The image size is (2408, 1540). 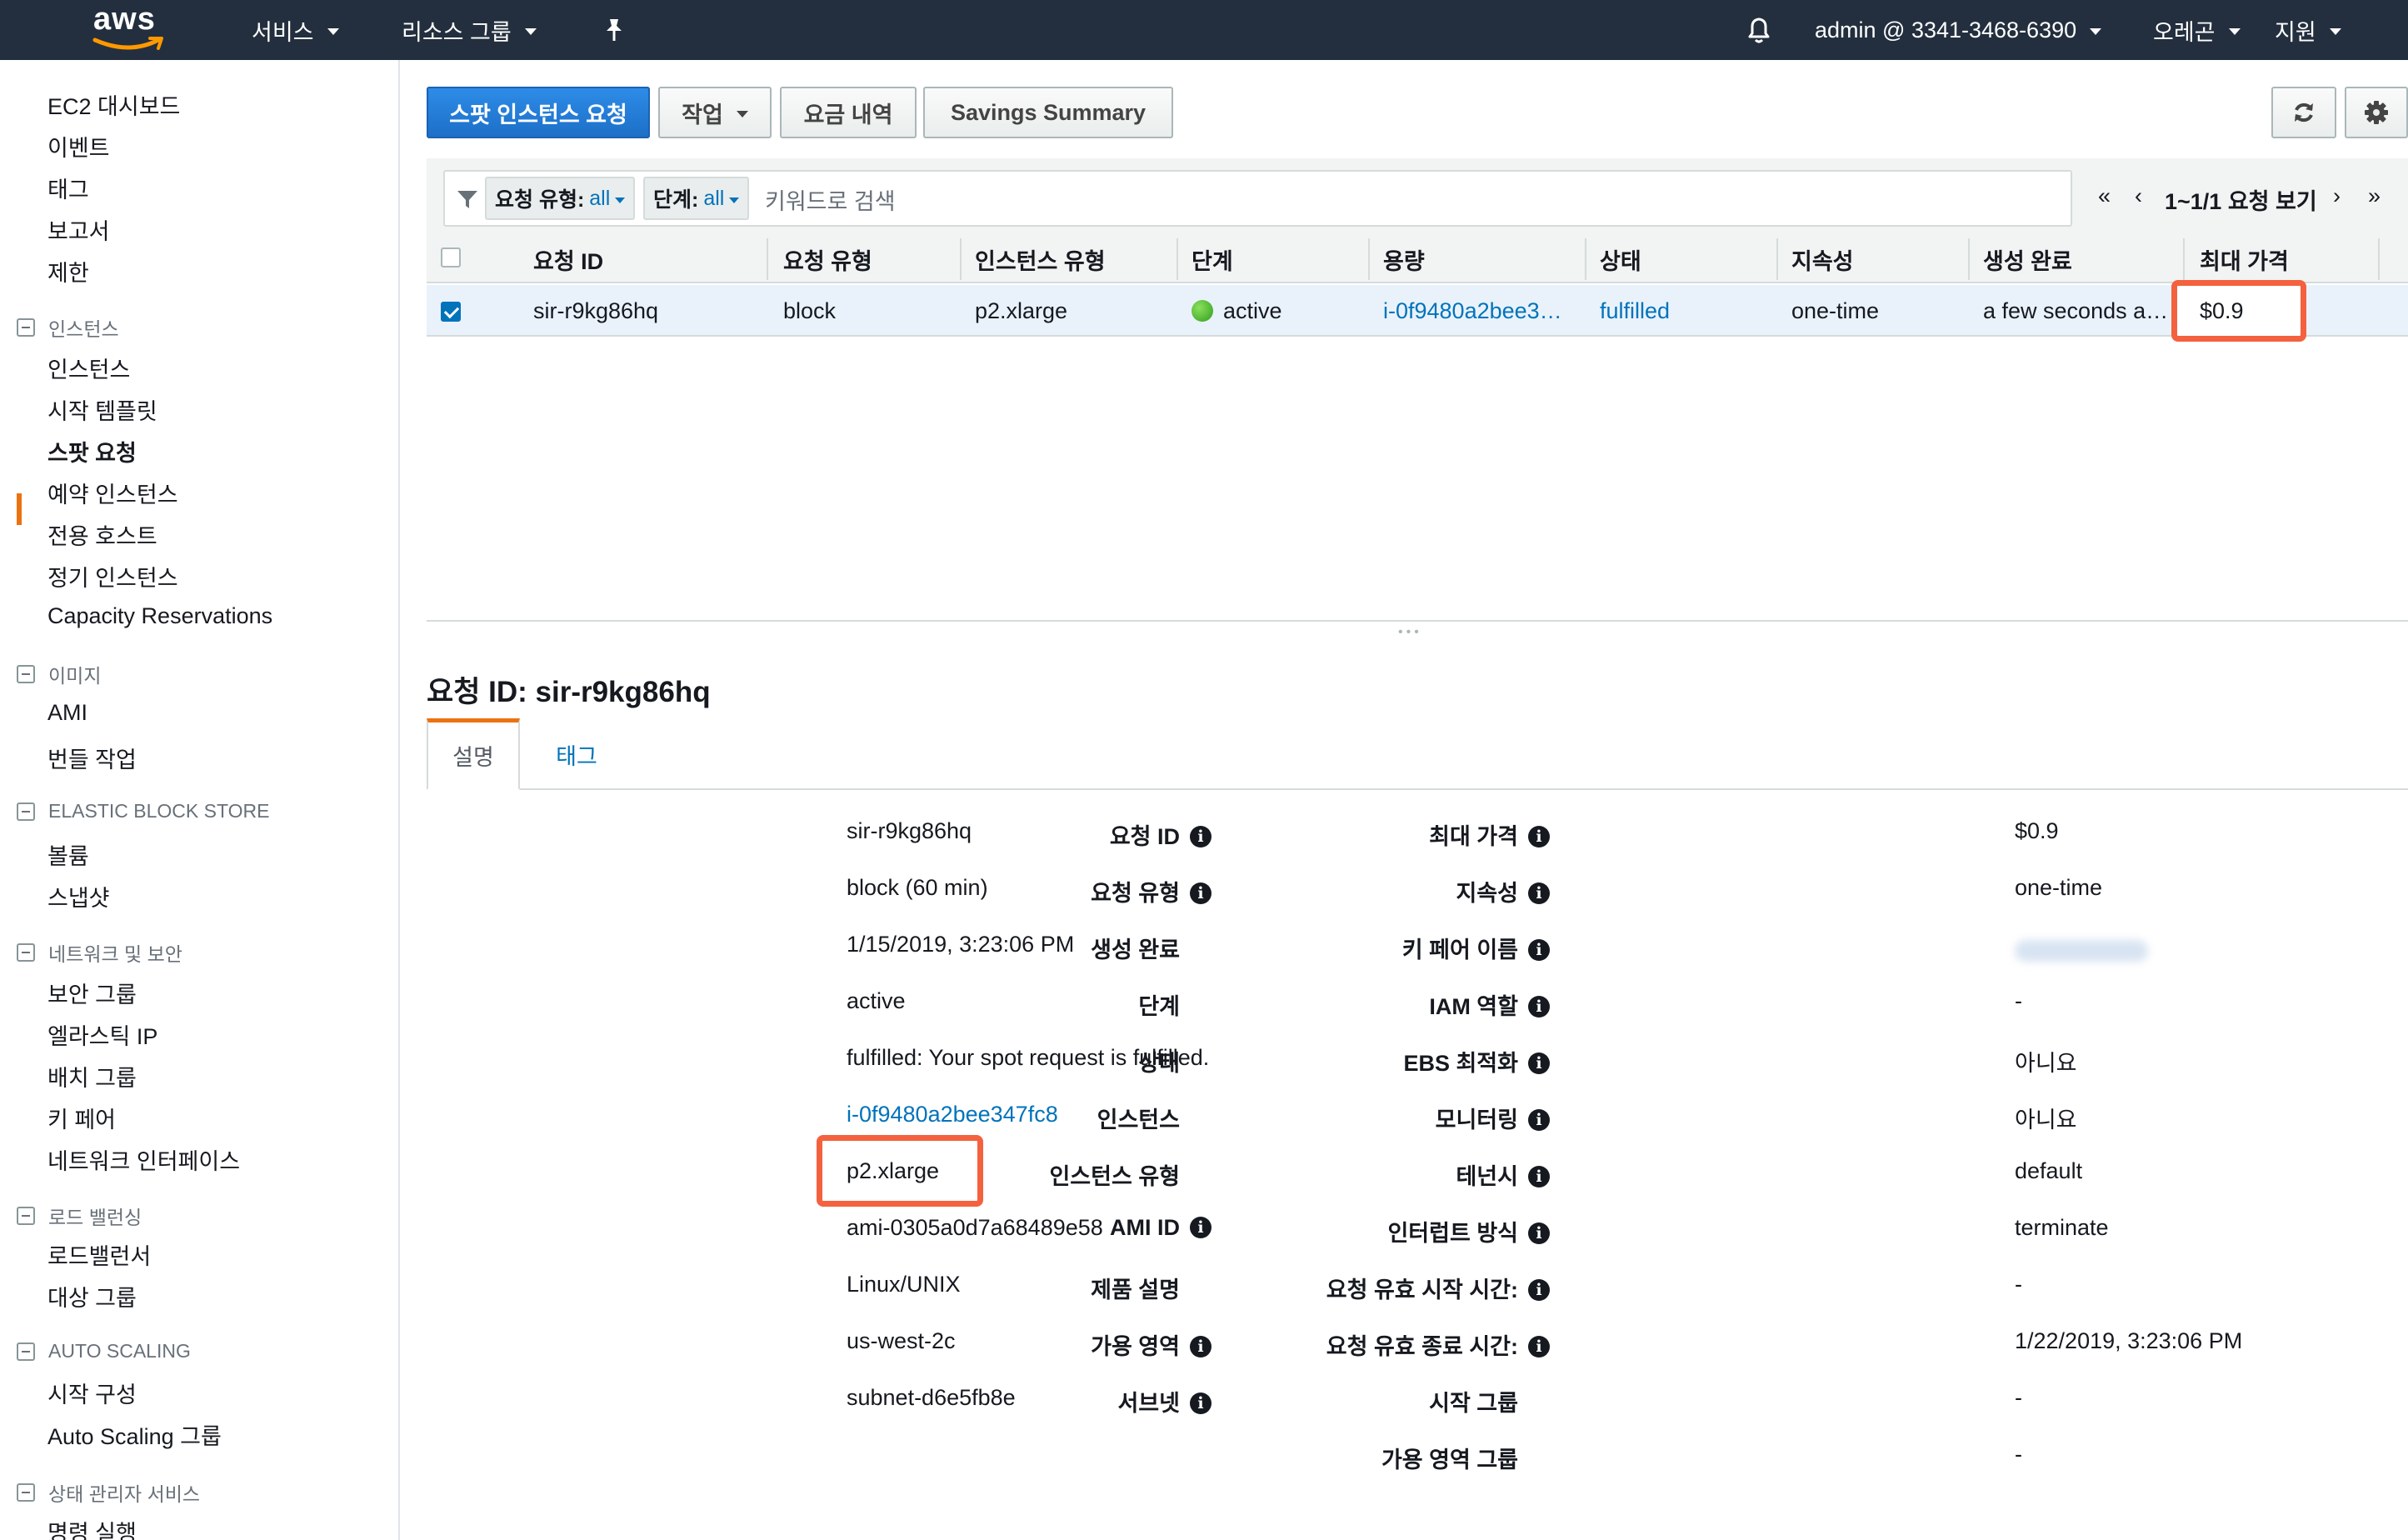 What do you see at coordinates (92, 1296) in the screenshot?
I see `sidebar-item-target-groups: 대상 그룹` at bounding box center [92, 1296].